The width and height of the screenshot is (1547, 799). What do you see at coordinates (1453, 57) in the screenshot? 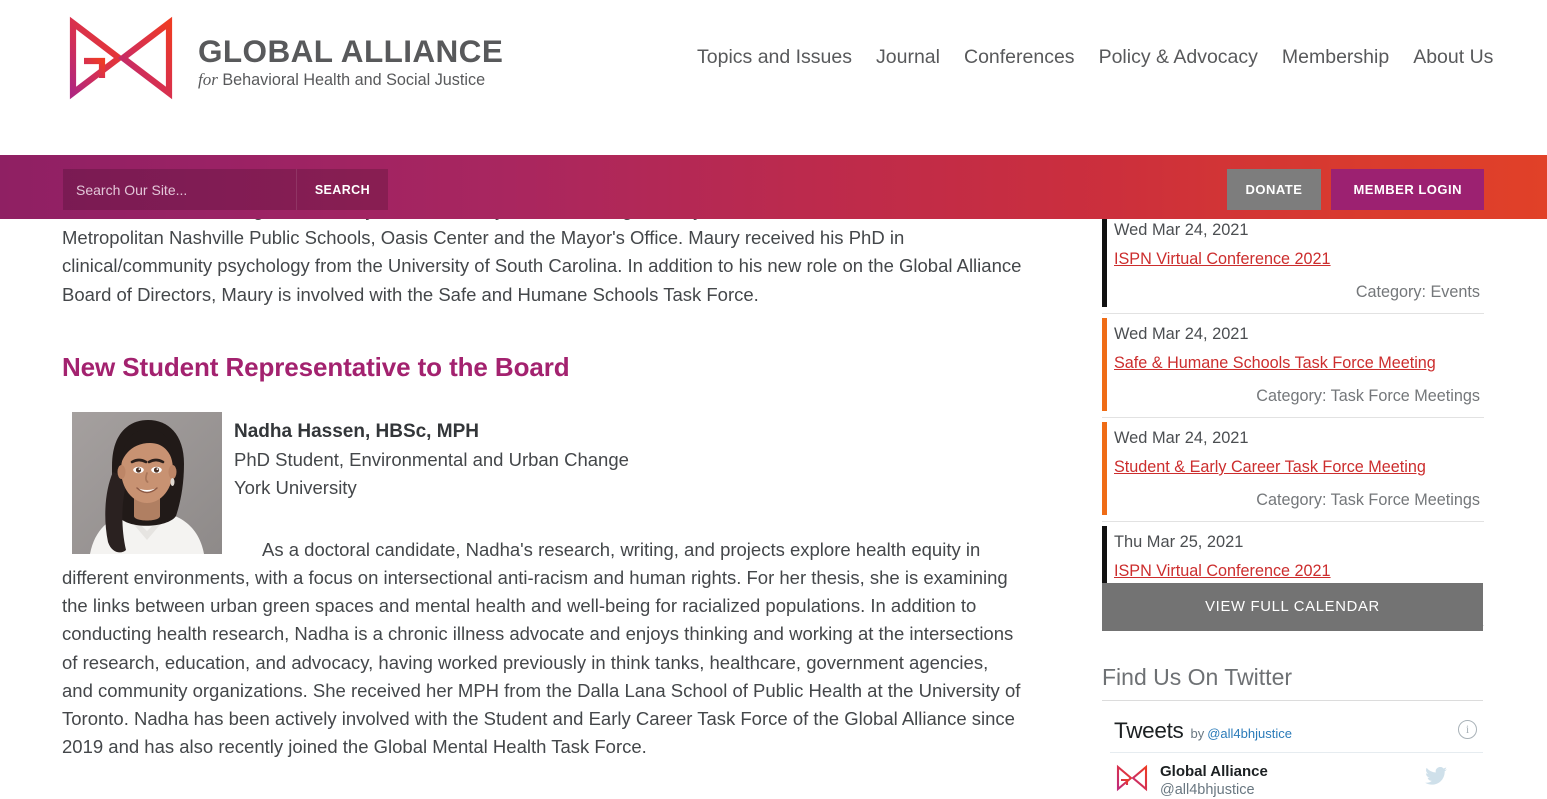
I see `nav-item-about-us: About Us` at bounding box center [1453, 57].